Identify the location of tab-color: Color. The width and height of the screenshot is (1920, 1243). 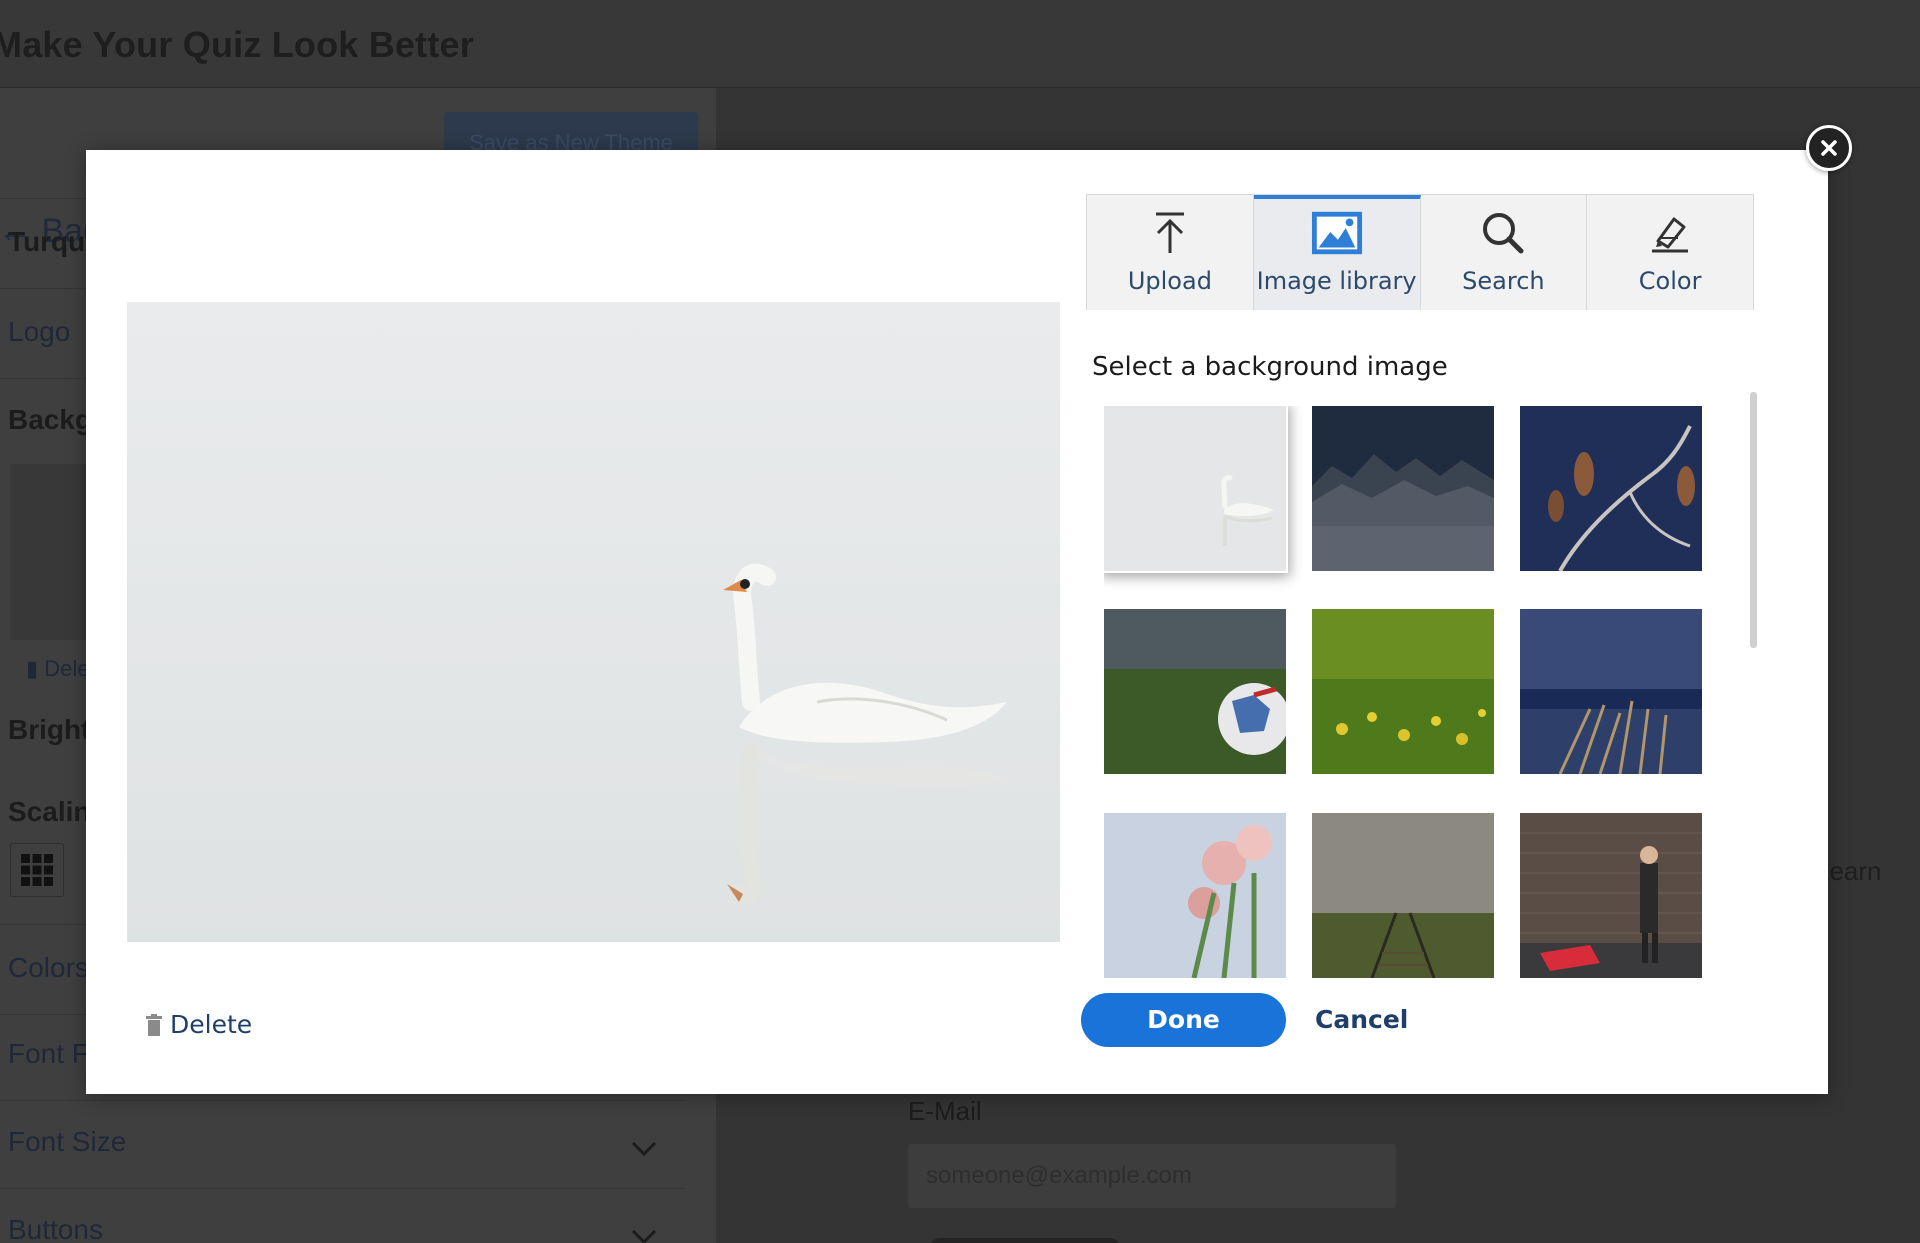
(1670, 252).